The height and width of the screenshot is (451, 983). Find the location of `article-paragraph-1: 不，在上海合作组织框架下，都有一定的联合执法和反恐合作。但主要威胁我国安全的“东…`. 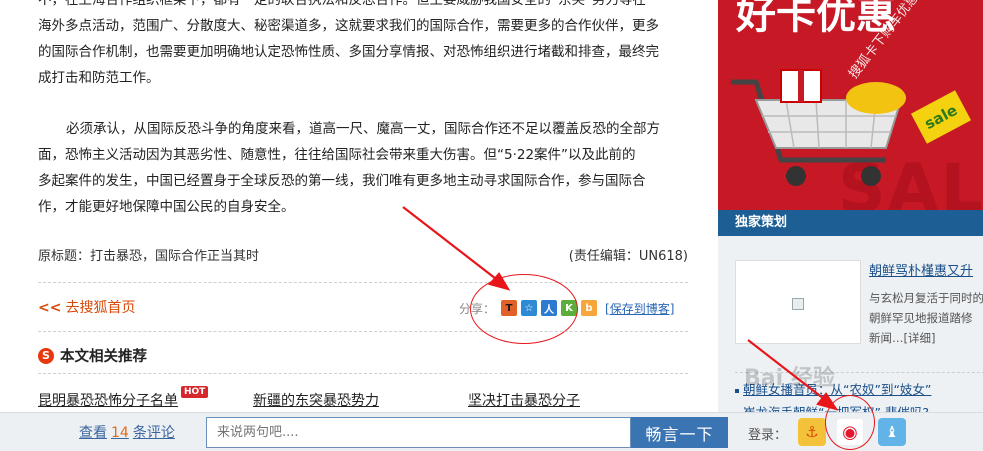

article-paragraph-1: 不，在上海合作组织框架下，都有一定的联合执法和反恐合作。但主要威胁我国安全的“东… is located at coordinates (364, 45).